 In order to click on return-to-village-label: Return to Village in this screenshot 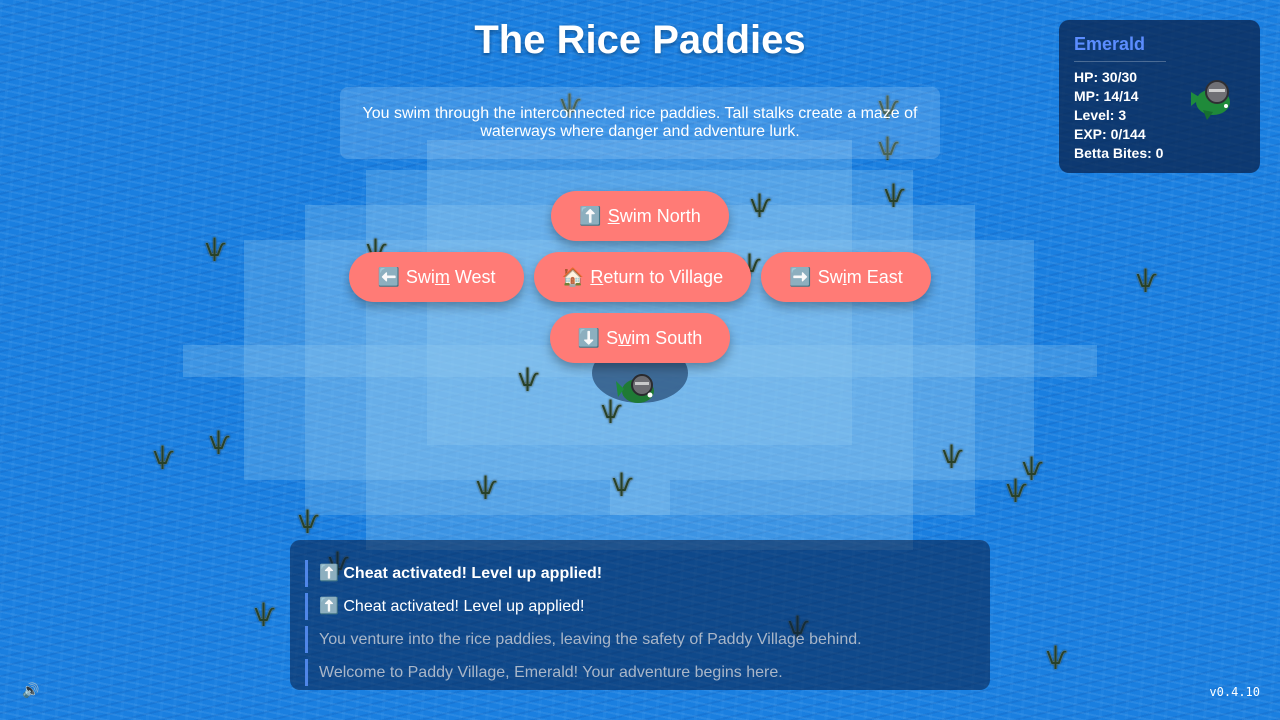, I will do `click(657, 276)`.